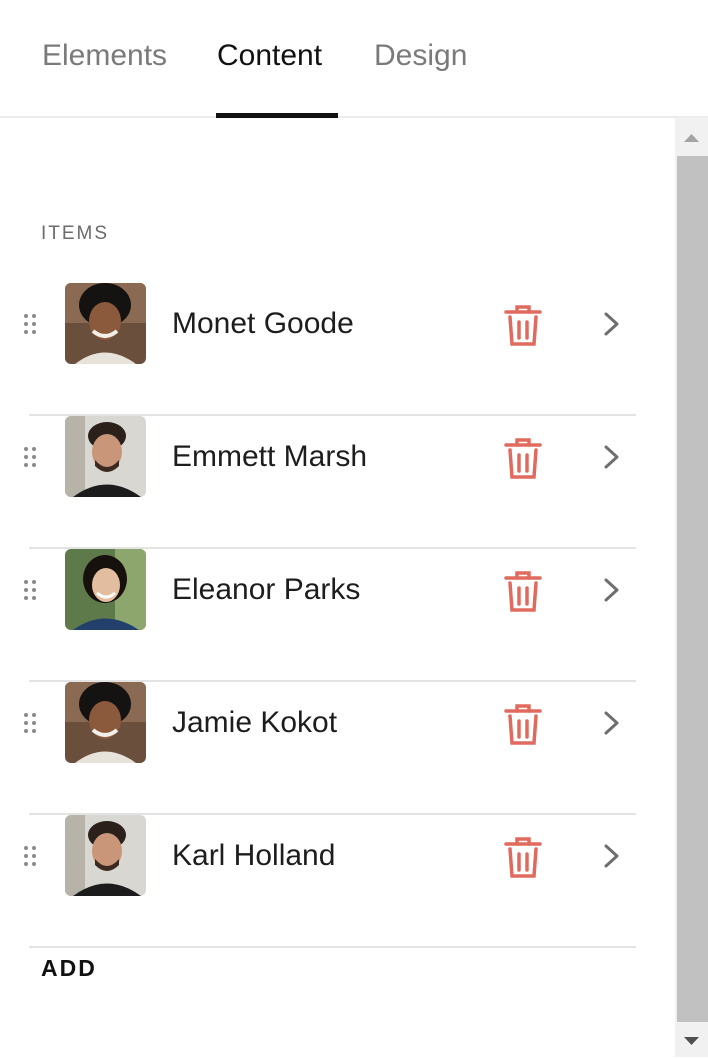 The width and height of the screenshot is (708, 1059). I want to click on list-item: Jamie Kokot, so click(337, 748).